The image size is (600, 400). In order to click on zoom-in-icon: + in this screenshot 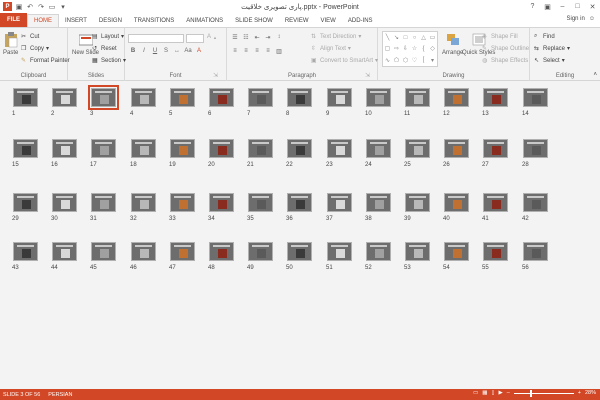, I will do `click(579, 393)`.